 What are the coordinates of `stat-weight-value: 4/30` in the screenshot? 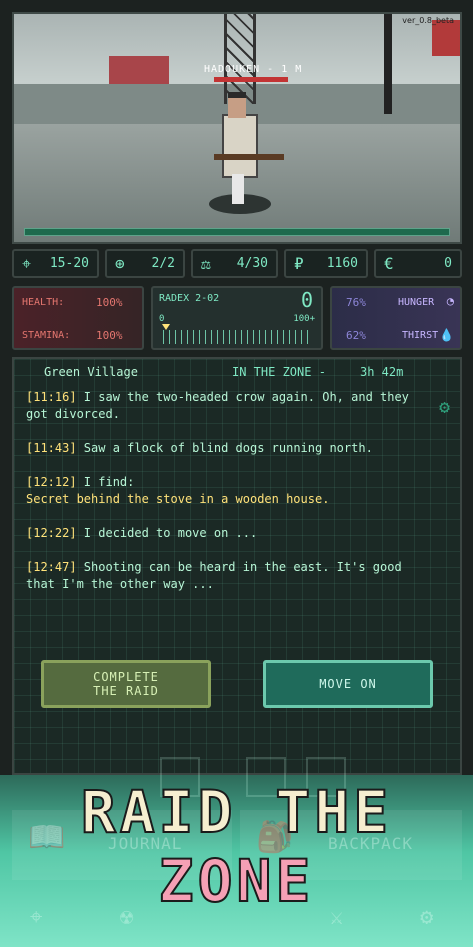 It's located at (252, 263).